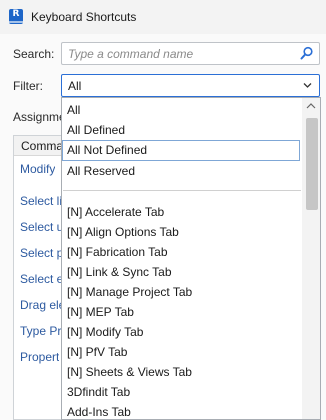 The image size is (326, 420). Describe the element at coordinates (181, 410) in the screenshot. I see `filter-option: Add-Ins Tab` at that location.